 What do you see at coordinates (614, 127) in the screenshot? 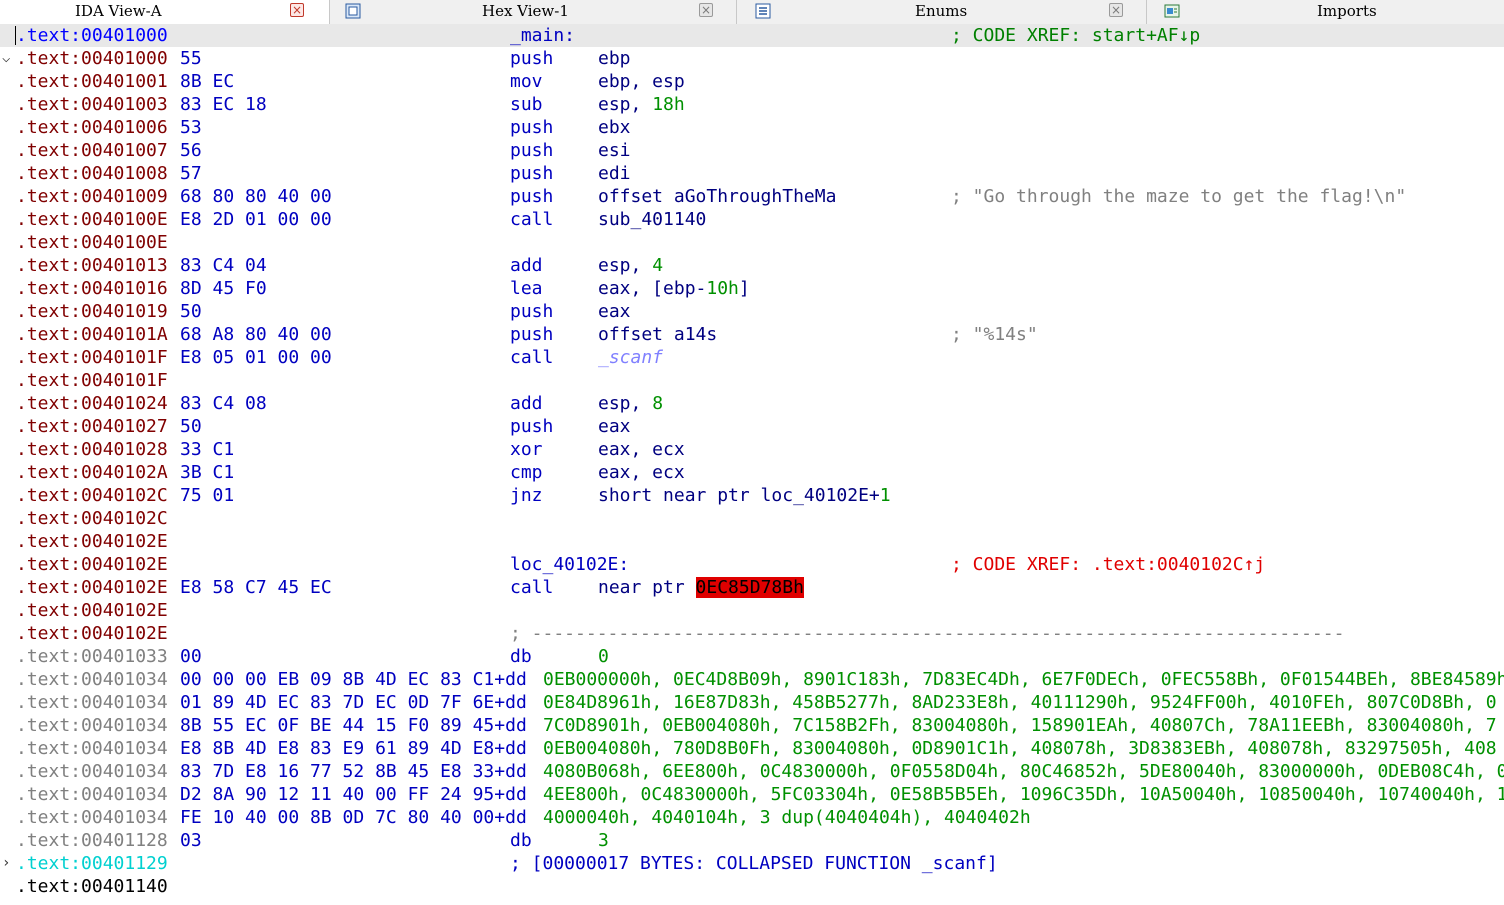
I see `operands: ebx` at bounding box center [614, 127].